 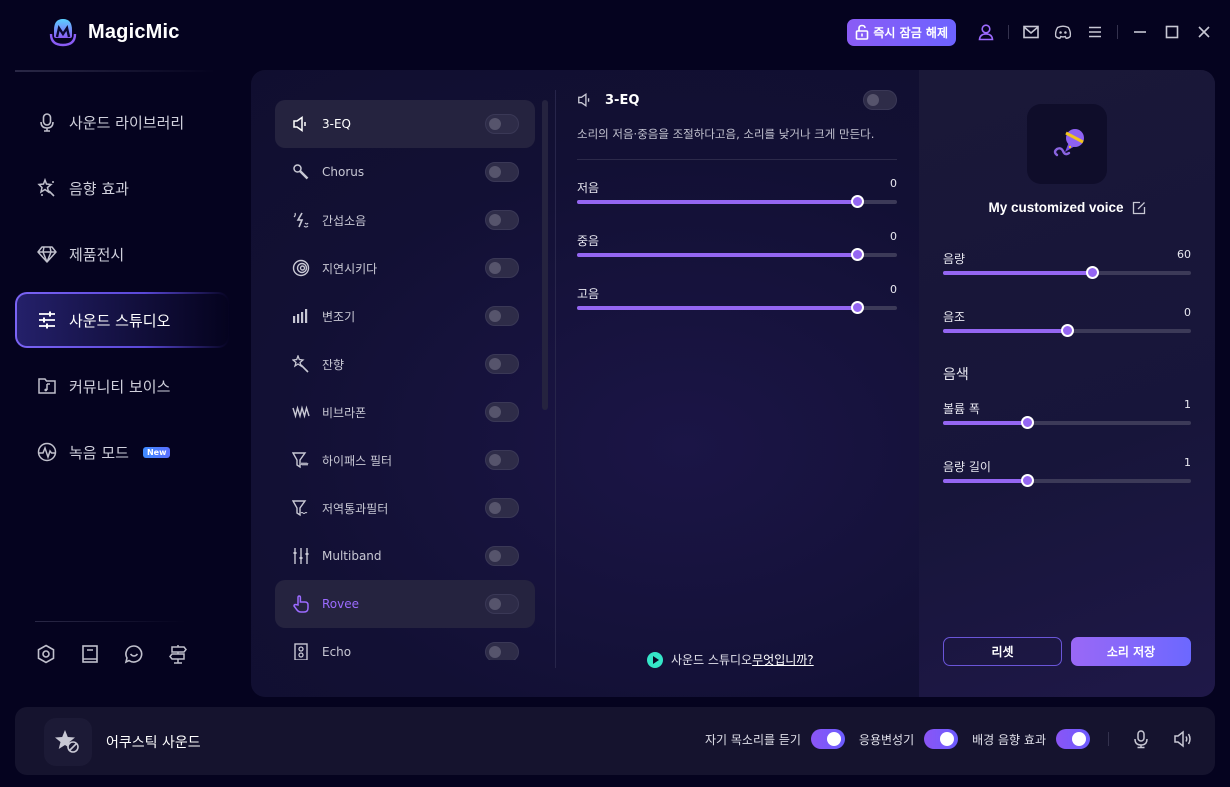 What do you see at coordinates (961, 409) in the screenshot?
I see `slider-label: 볼륨 폭` at bounding box center [961, 409].